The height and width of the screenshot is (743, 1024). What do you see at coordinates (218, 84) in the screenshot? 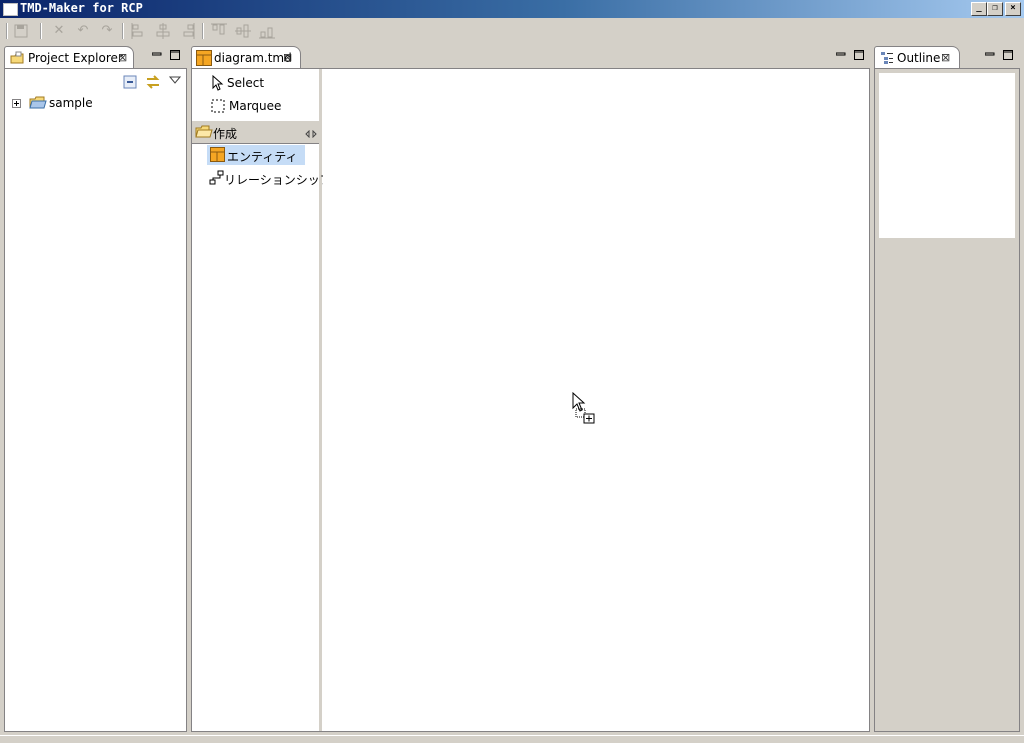
I see `arrow-cursor-icon` at bounding box center [218, 84].